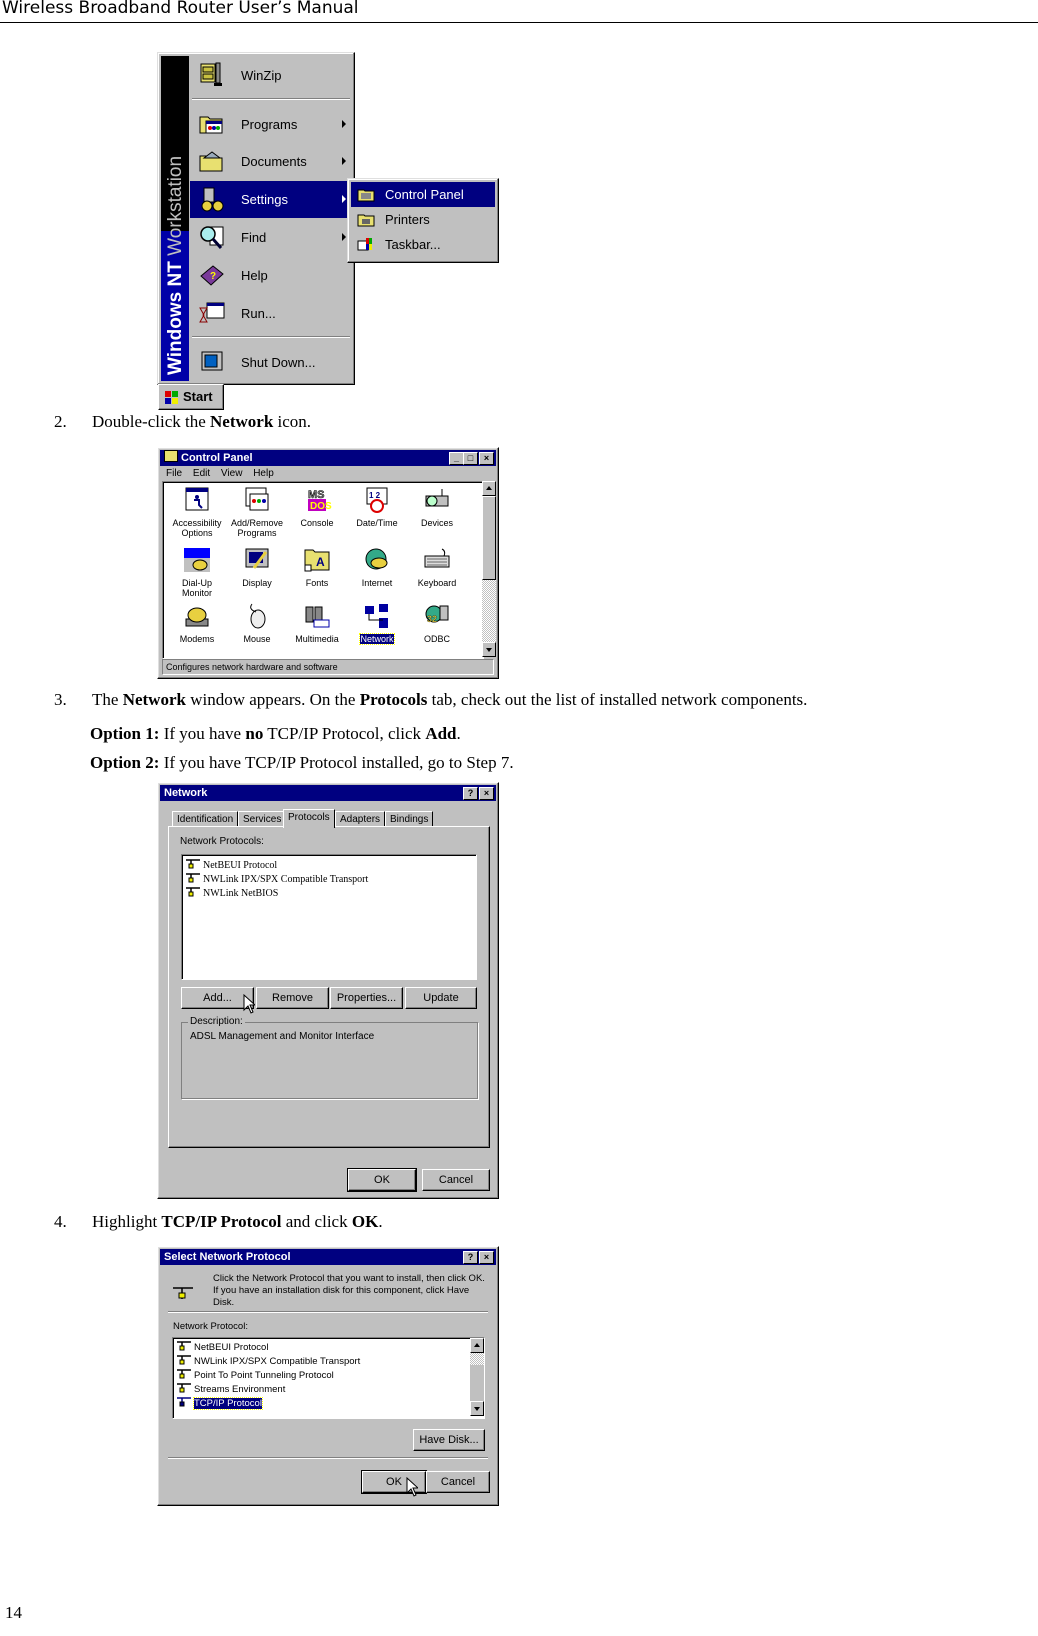 Image resolution: width=1038 pixels, height=1636 pixels. What do you see at coordinates (376, 559) in the screenshot?
I see `internet-globe-icon` at bounding box center [376, 559].